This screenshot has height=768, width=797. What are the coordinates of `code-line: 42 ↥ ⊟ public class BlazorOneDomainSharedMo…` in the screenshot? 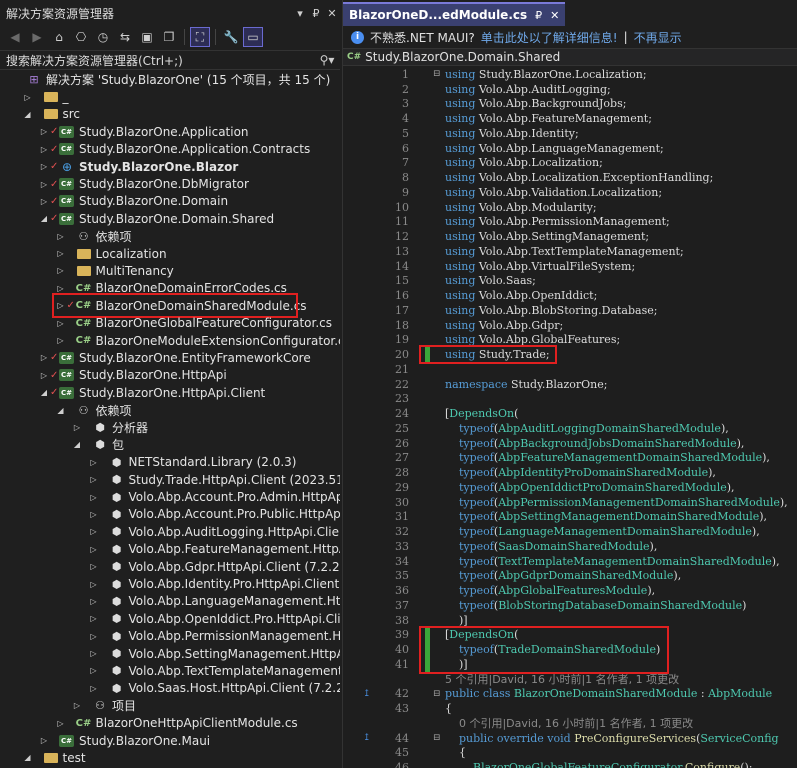 It's located at (570, 694).